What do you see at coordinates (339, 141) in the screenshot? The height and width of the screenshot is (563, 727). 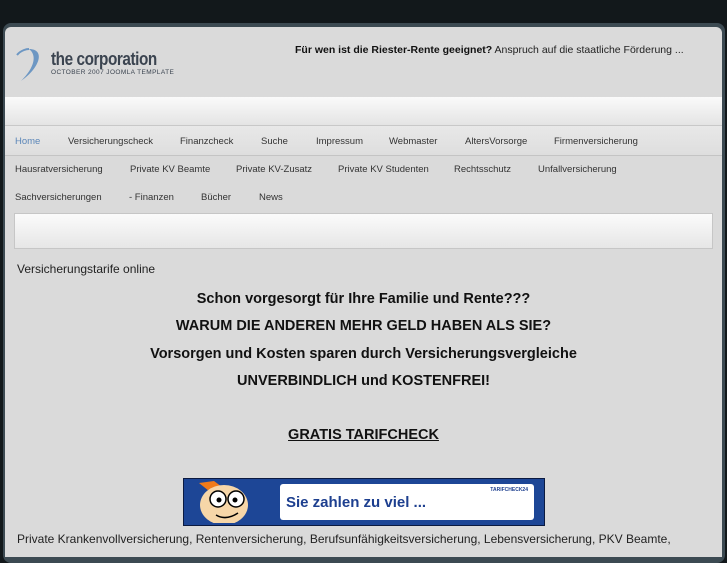 I see `nav-impressum: Impressum` at bounding box center [339, 141].